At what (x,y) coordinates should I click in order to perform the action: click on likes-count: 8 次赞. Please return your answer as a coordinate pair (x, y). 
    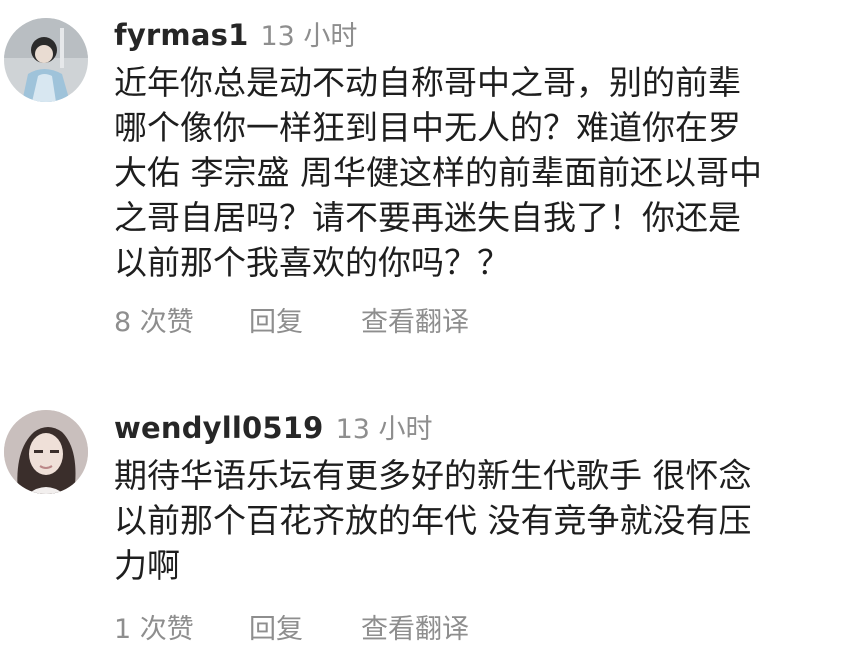
    Looking at the image, I should click on (181, 319).